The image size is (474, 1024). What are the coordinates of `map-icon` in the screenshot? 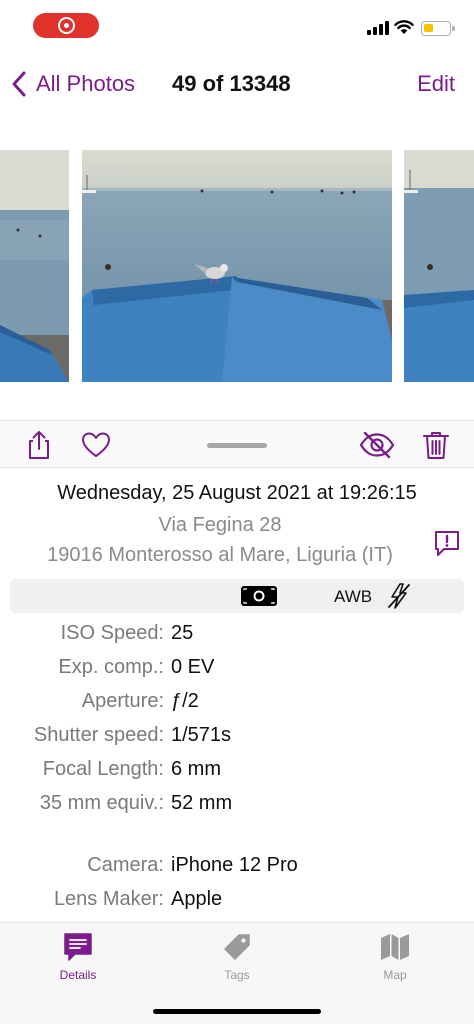 It's located at (395, 947).